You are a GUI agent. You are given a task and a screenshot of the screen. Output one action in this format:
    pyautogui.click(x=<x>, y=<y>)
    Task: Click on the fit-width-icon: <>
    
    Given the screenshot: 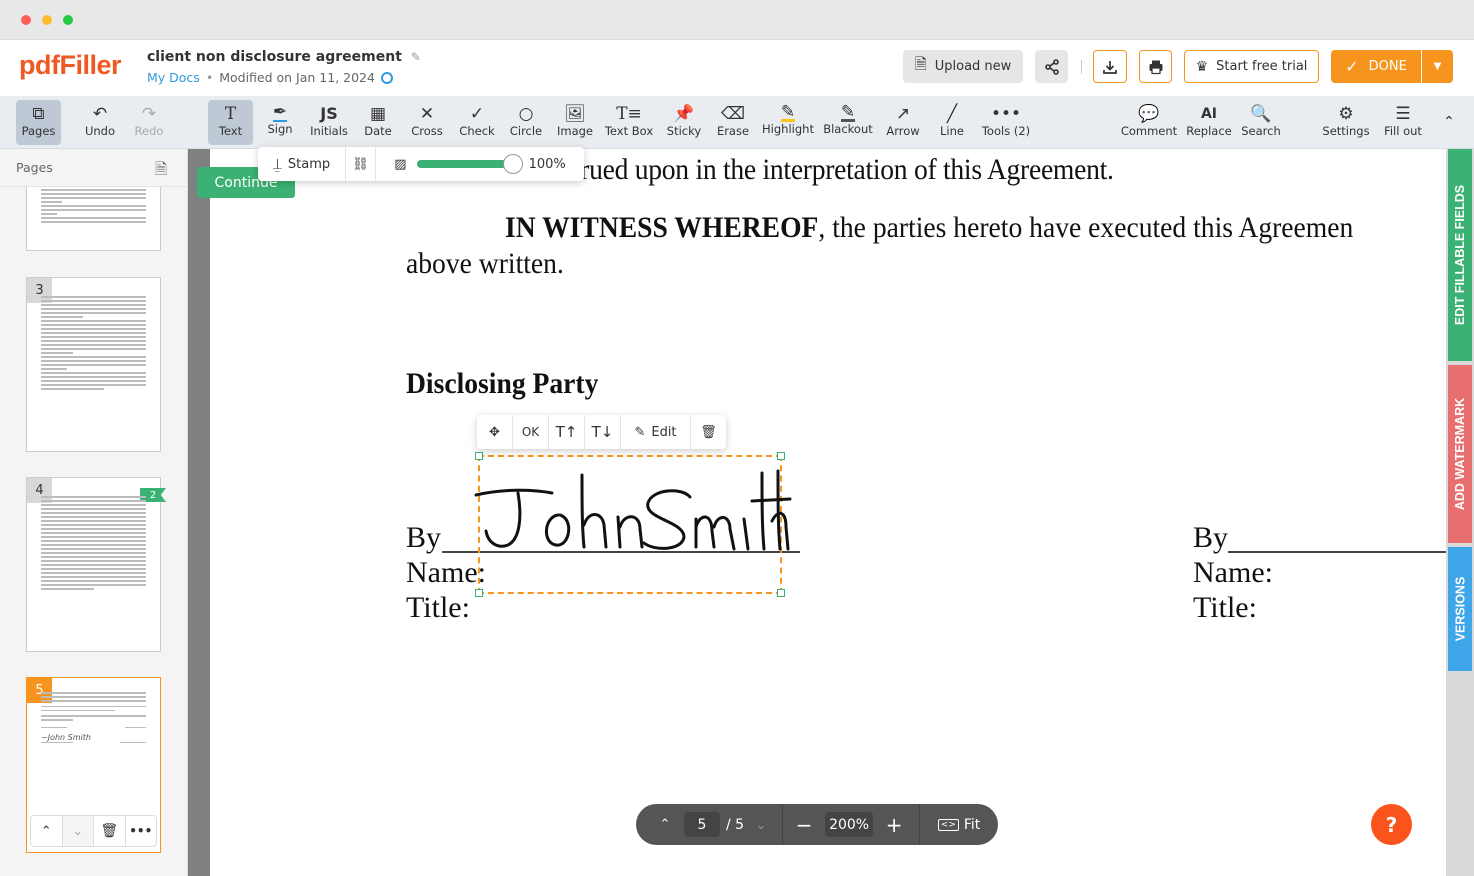 What is the action you would take?
    pyautogui.click(x=948, y=824)
    